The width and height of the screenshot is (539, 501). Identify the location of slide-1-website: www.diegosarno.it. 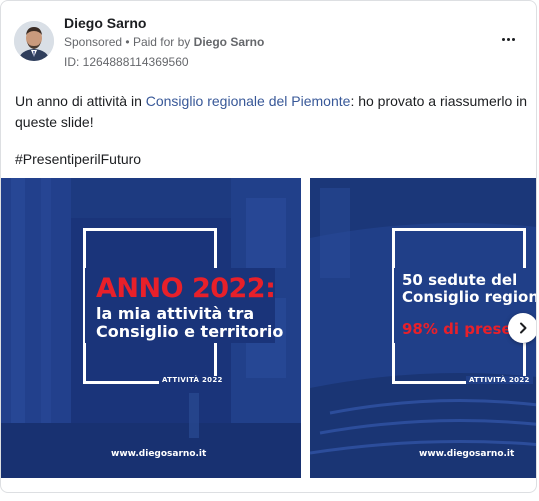
(159, 454).